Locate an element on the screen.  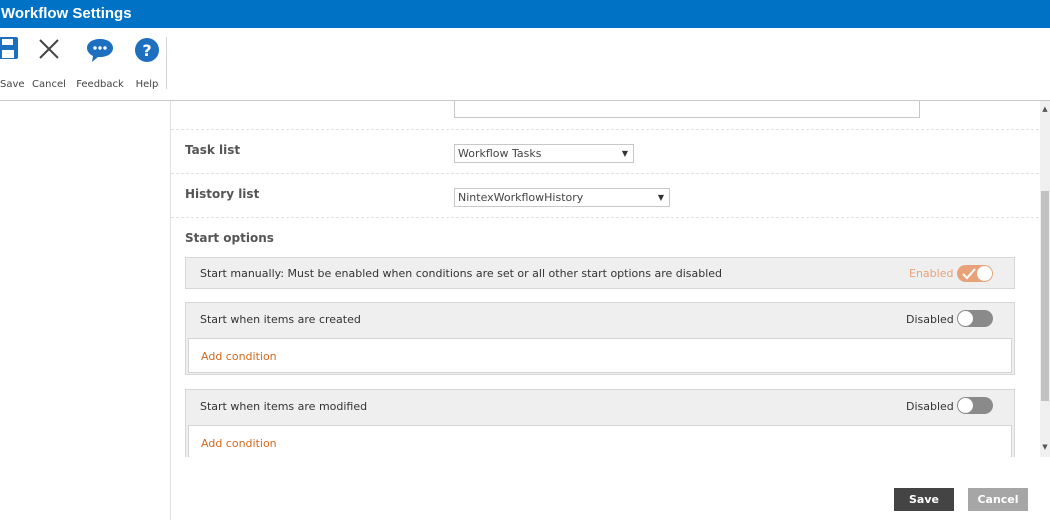
help-ribbon-button: ? Help is located at coordinates (147, 66).